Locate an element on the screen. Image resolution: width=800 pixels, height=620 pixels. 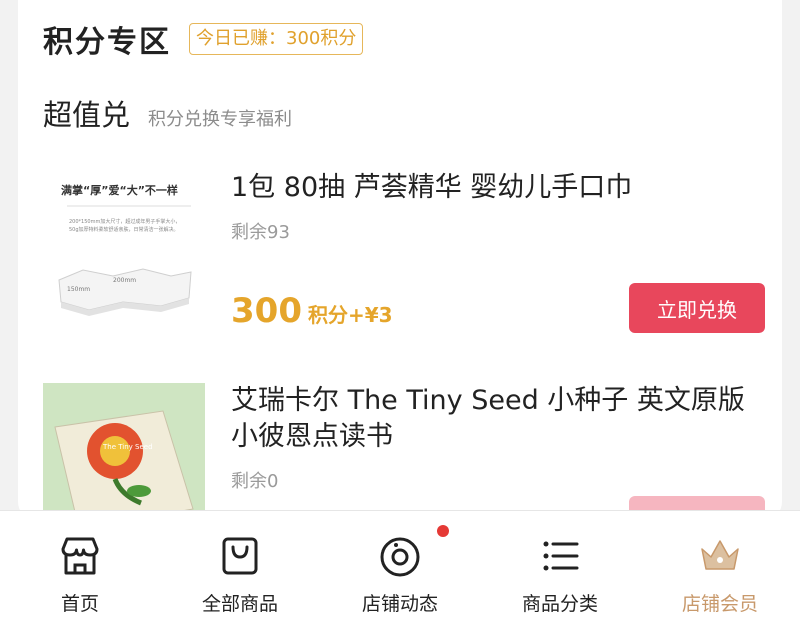
tab-label: 店铺动态 is located at coordinates (399, 604).